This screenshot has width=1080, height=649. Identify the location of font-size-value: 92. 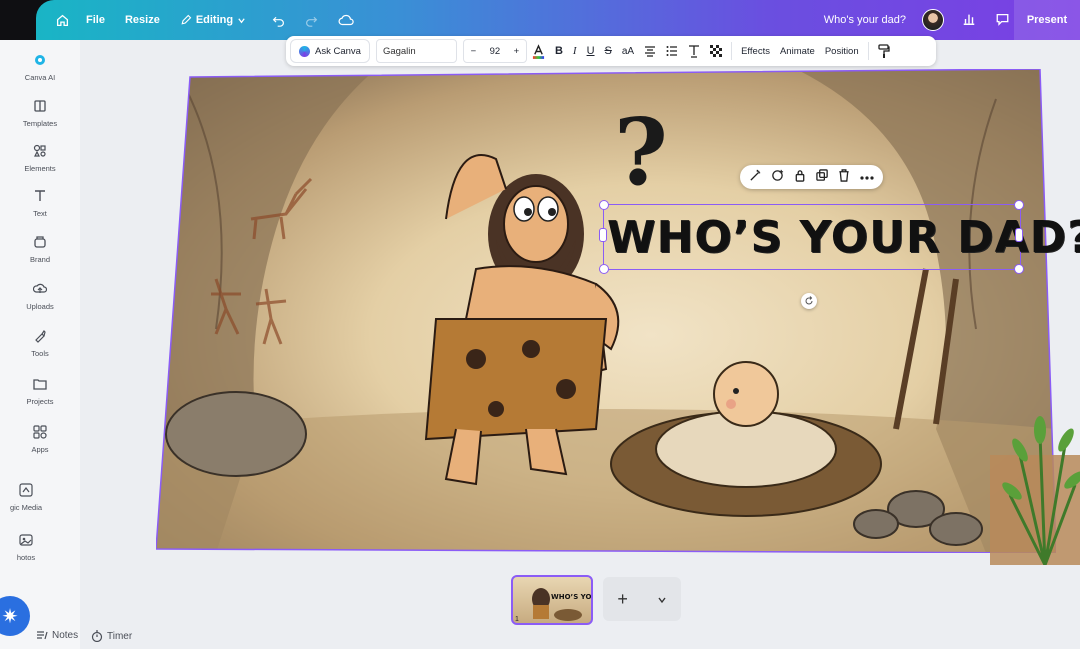
(495, 51).